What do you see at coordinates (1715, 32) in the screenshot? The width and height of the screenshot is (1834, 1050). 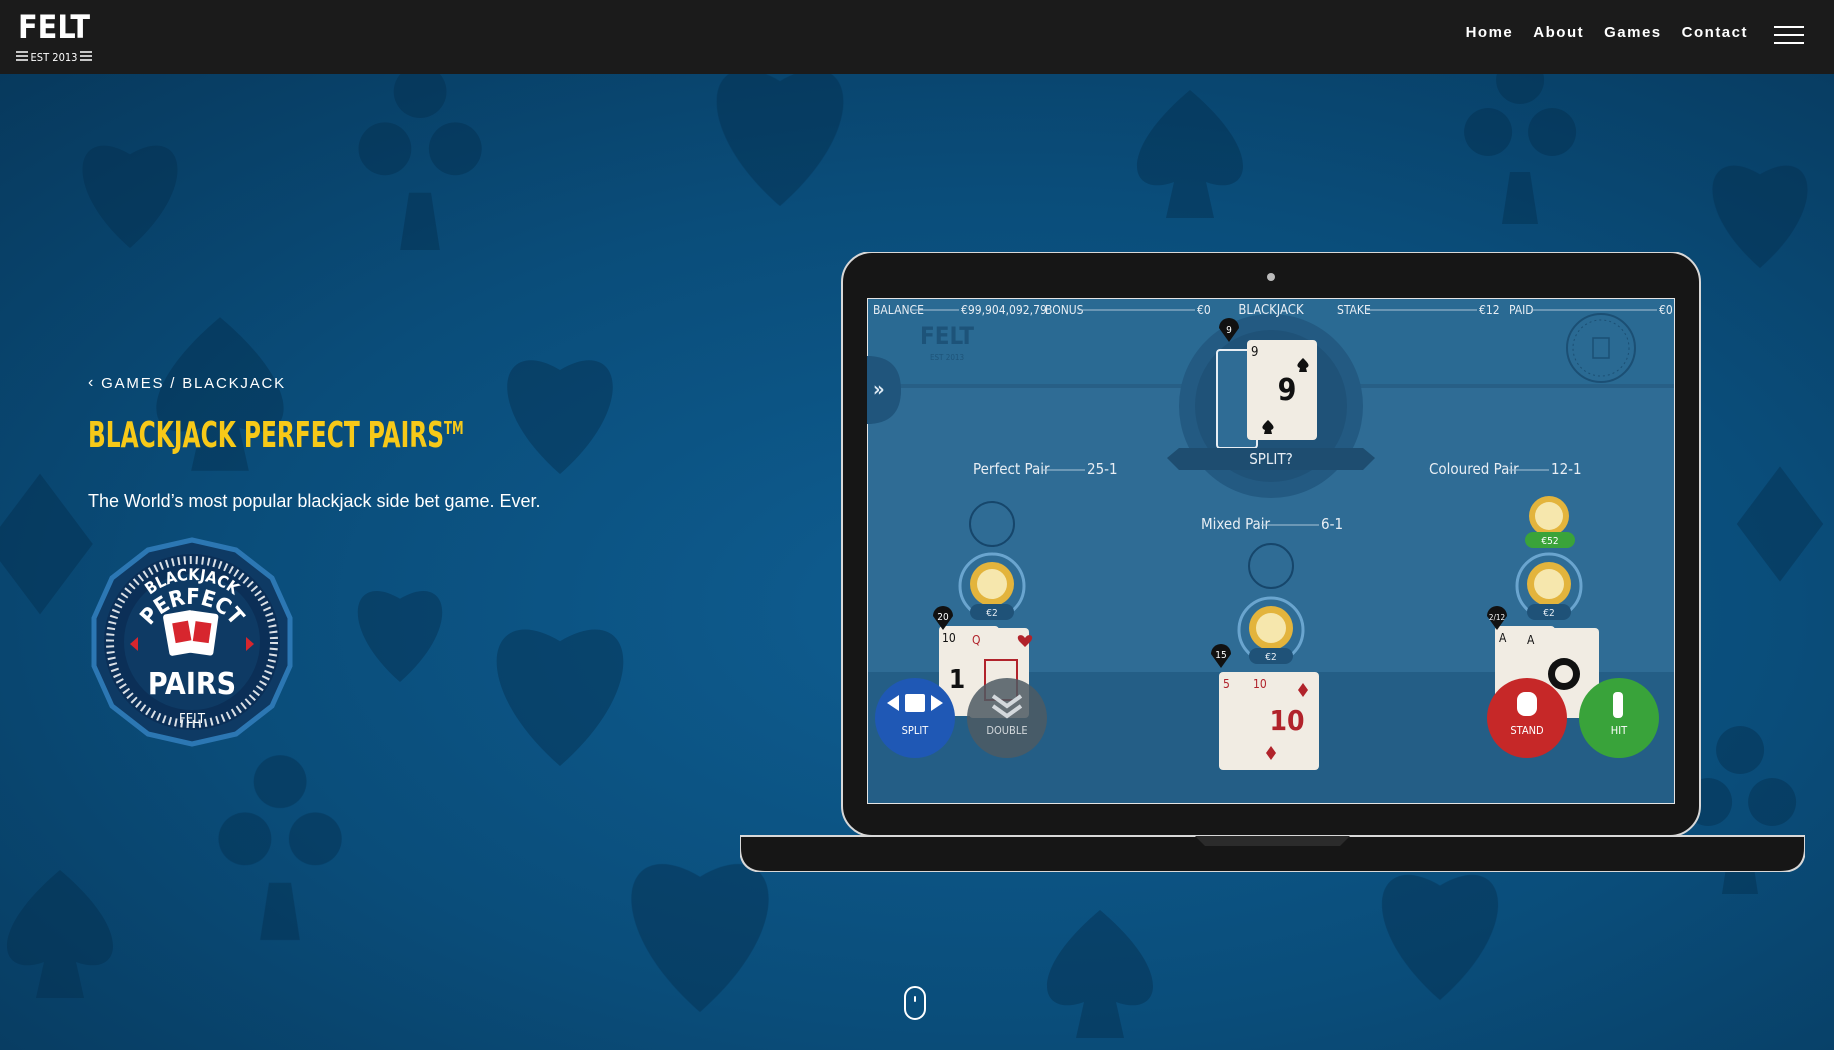 I see `nav-link-contact: Contact` at bounding box center [1715, 32].